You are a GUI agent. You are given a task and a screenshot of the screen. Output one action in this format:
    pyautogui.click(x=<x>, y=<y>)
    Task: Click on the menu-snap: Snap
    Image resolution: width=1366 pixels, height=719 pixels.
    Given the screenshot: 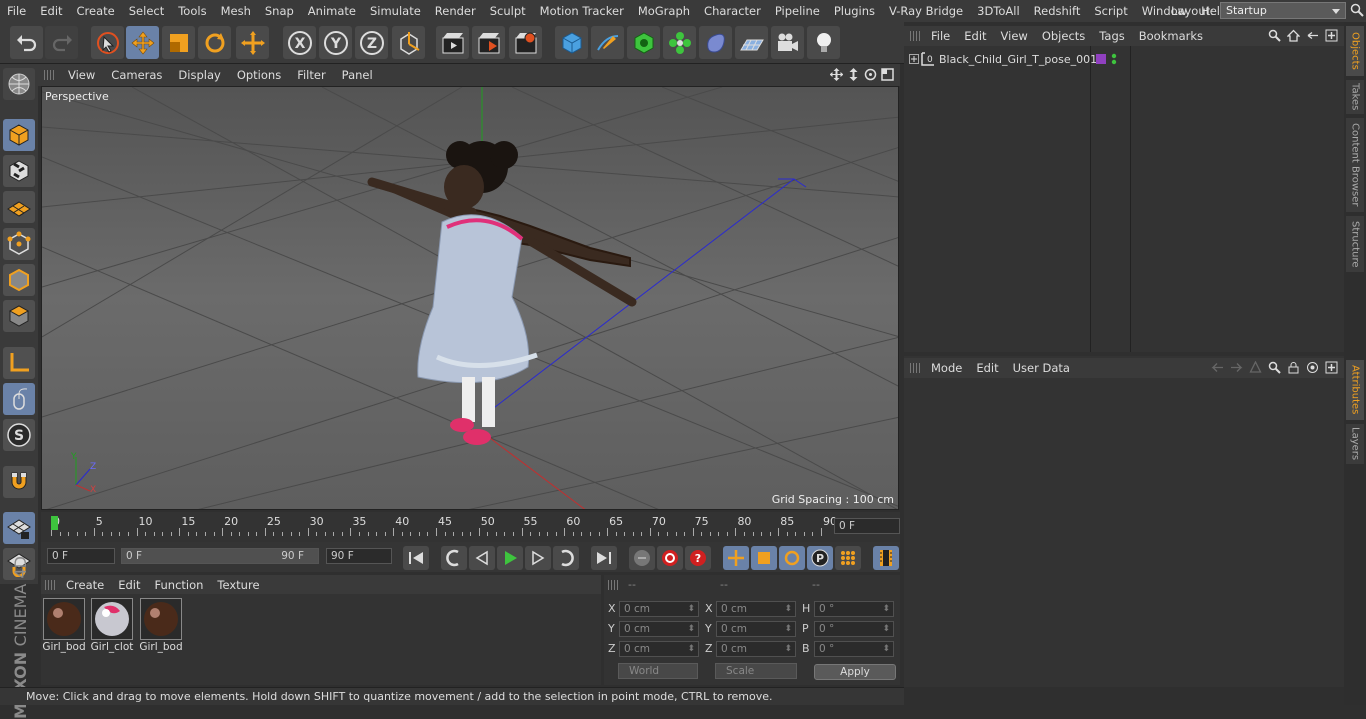 What is the action you would take?
    pyautogui.click(x=279, y=11)
    